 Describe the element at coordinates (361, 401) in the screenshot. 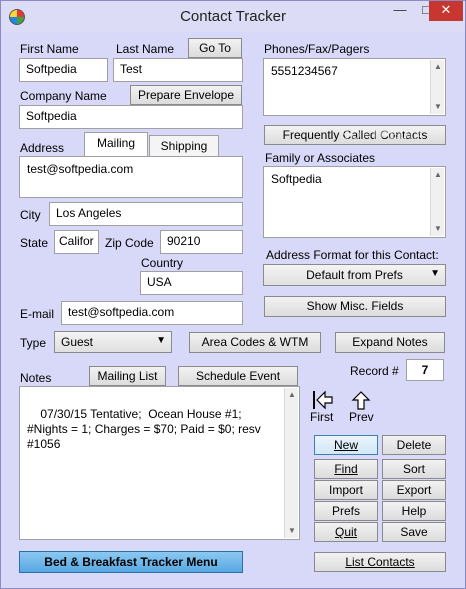

I see `prev-record-icon` at that location.